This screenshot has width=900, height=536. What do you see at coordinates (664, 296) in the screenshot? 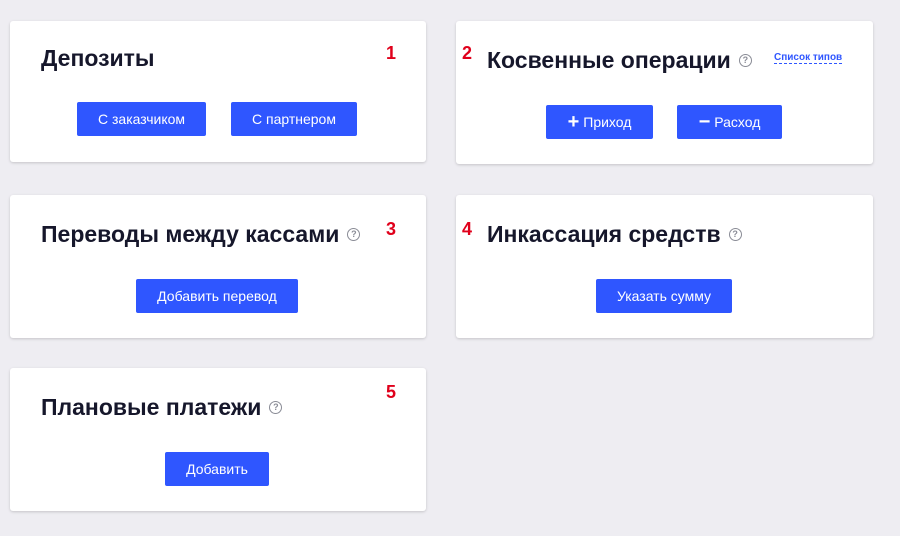
I see `specify-amount-button: Указать сумму` at bounding box center [664, 296].